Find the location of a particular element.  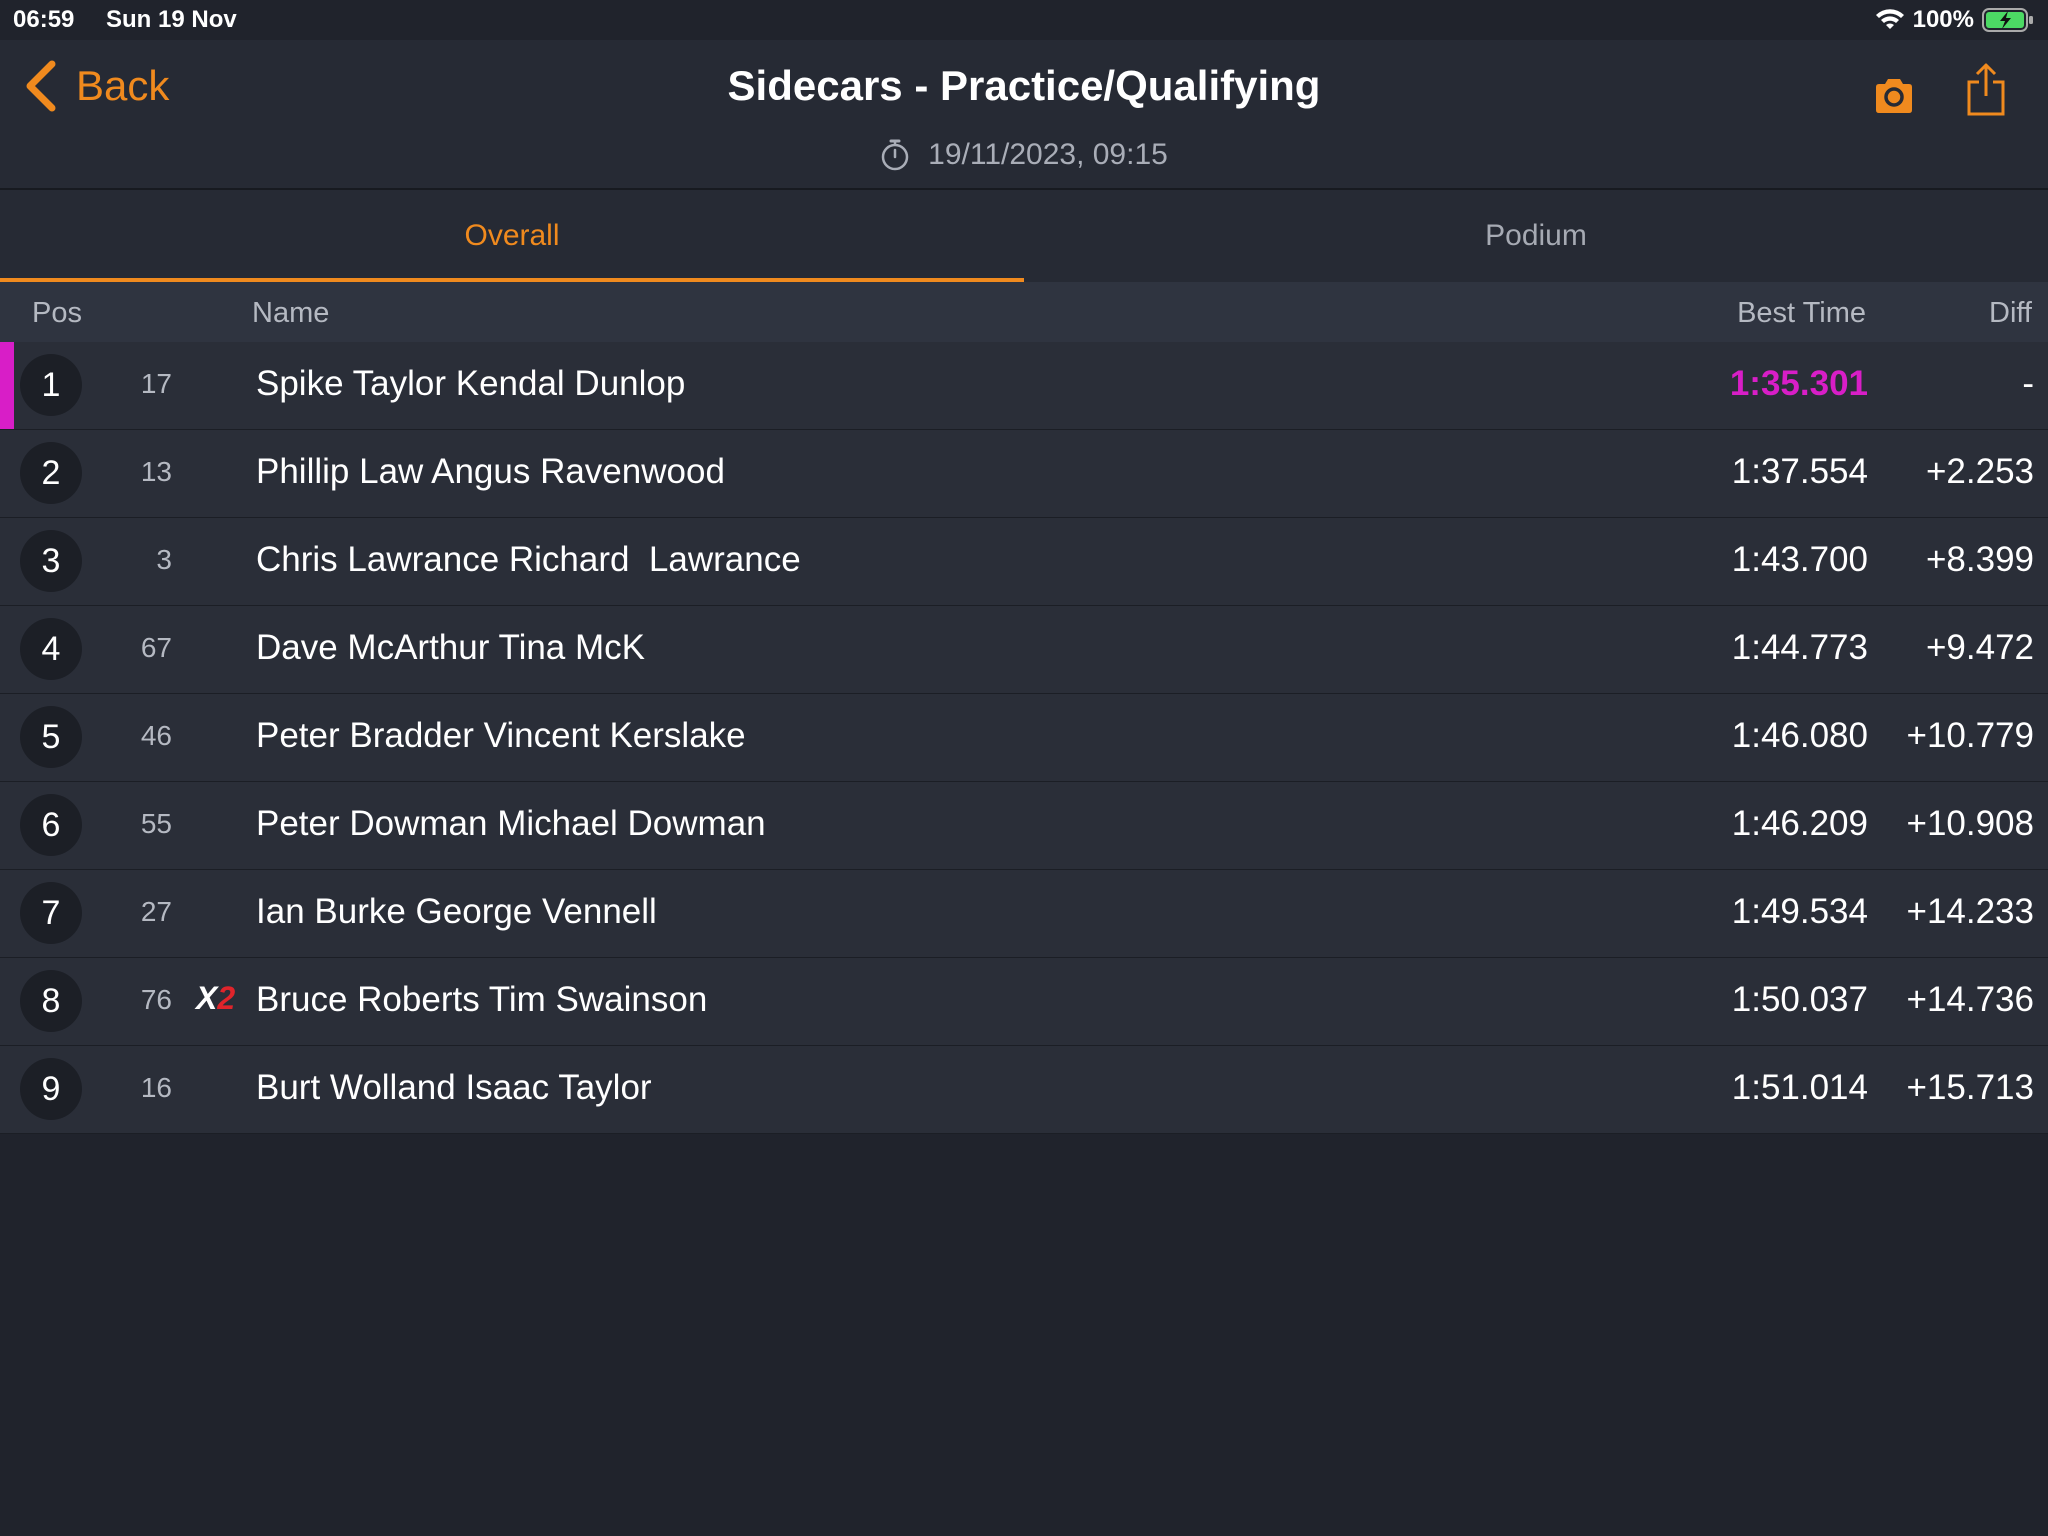

column-header-pos: Pos is located at coordinates (57, 313).